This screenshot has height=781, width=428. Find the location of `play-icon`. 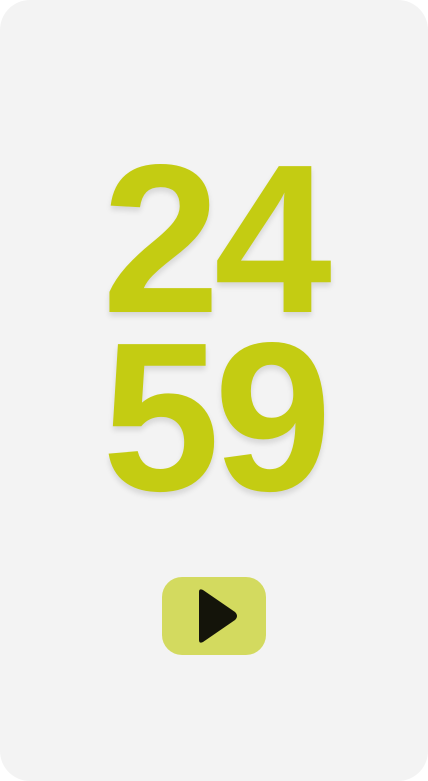

play-icon is located at coordinates (214, 616).